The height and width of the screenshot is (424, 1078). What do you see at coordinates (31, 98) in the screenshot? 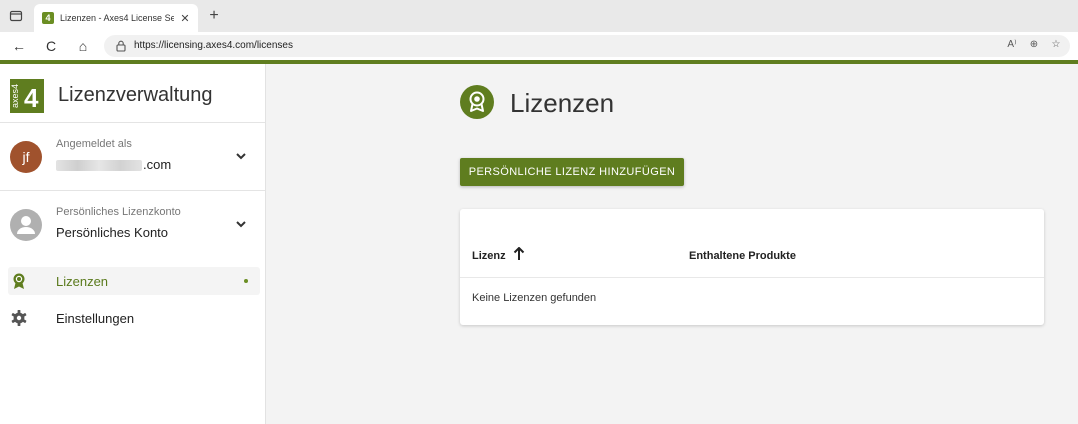
I see `svg-text: 4` at bounding box center [31, 98].